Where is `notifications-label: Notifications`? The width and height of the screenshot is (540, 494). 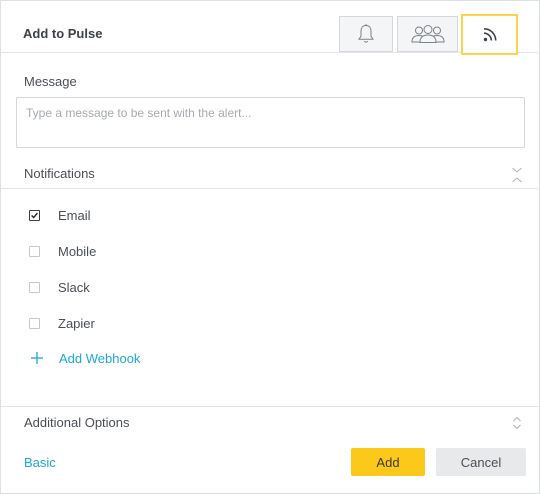 notifications-label: Notifications is located at coordinates (59, 173).